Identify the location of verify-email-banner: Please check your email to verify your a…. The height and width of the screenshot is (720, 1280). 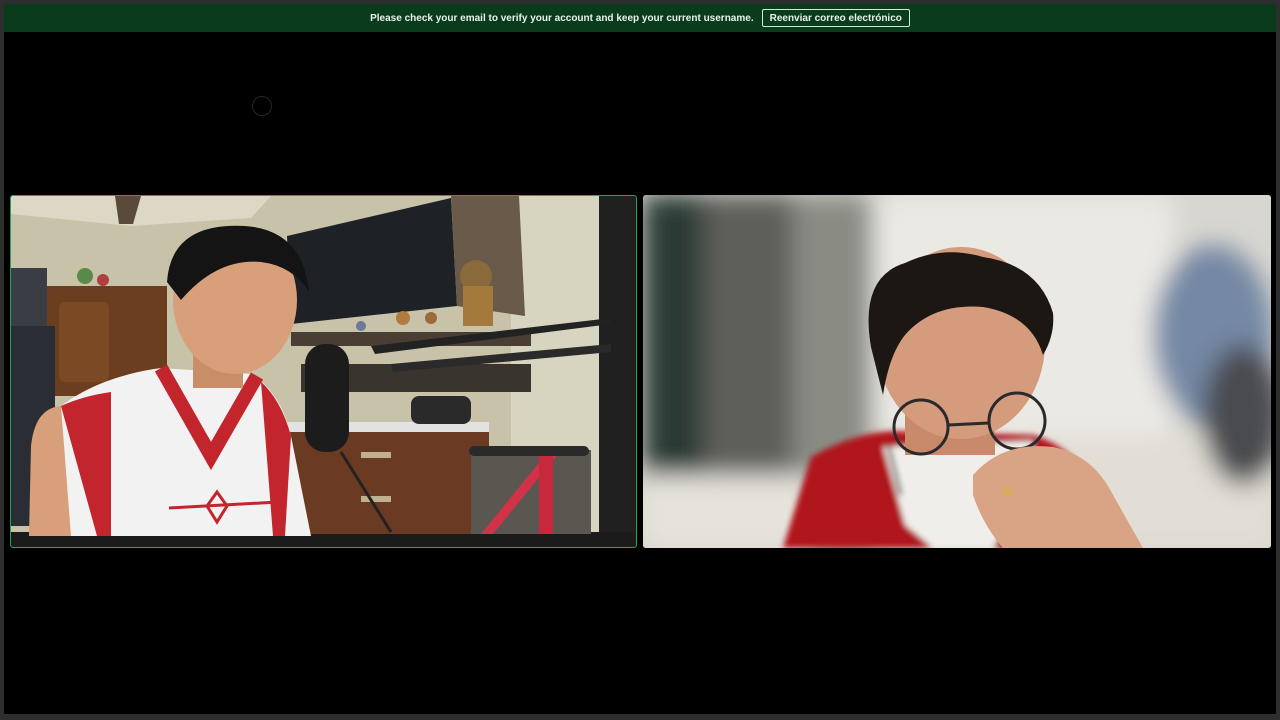
(640, 18).